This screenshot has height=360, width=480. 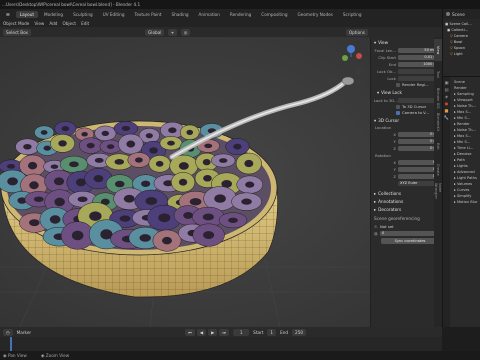 I want to click on proportional-button: ◎, so click(x=185, y=32).